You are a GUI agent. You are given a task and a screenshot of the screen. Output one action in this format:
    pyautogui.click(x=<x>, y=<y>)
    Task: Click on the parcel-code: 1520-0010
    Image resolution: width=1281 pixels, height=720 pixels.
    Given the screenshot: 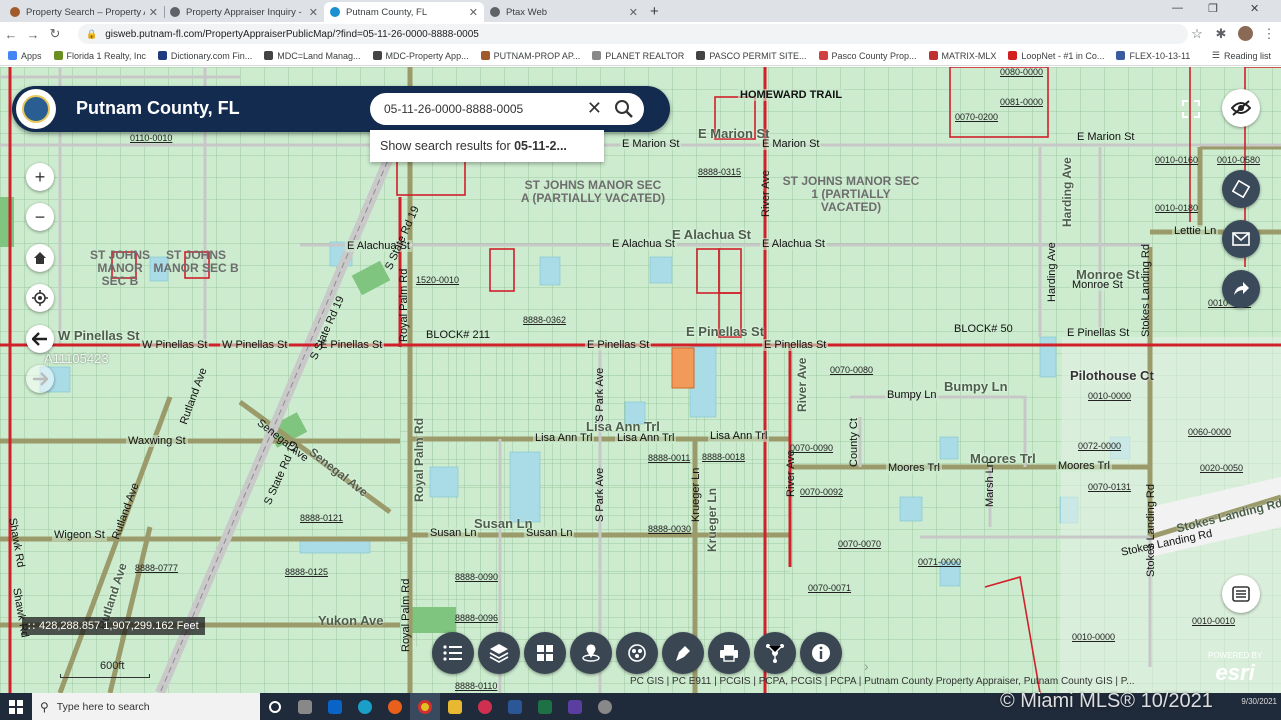 What is the action you would take?
    pyautogui.click(x=437, y=280)
    